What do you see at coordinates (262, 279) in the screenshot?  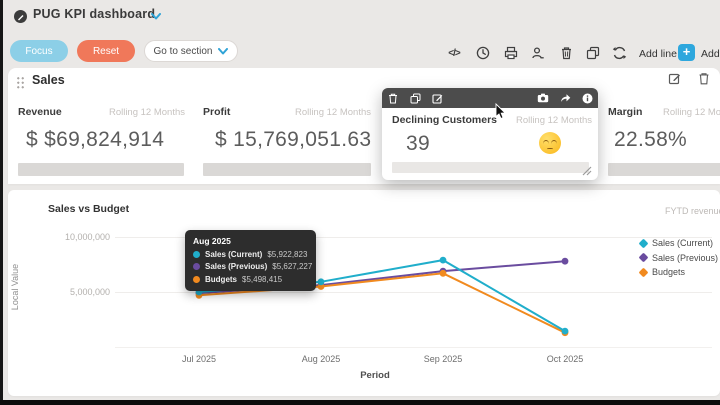 I see `tooltip-series-value: $5,498,415` at bounding box center [262, 279].